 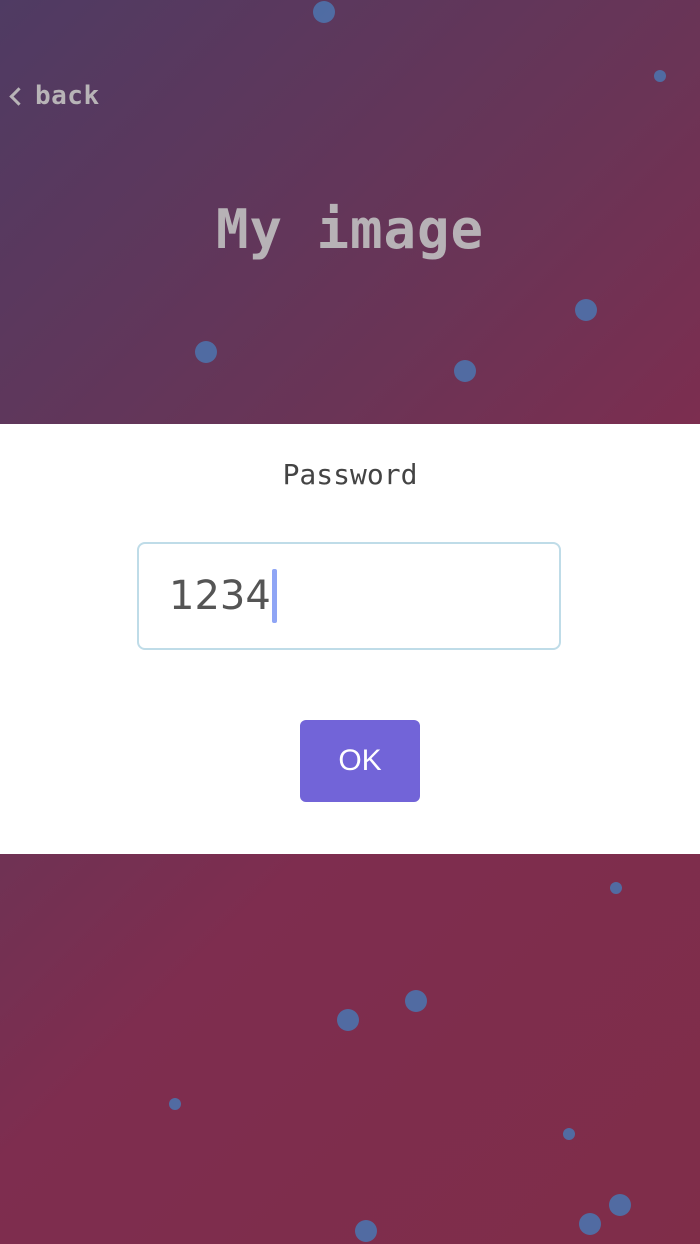 What do you see at coordinates (350, 229) in the screenshot?
I see `page-title: My image` at bounding box center [350, 229].